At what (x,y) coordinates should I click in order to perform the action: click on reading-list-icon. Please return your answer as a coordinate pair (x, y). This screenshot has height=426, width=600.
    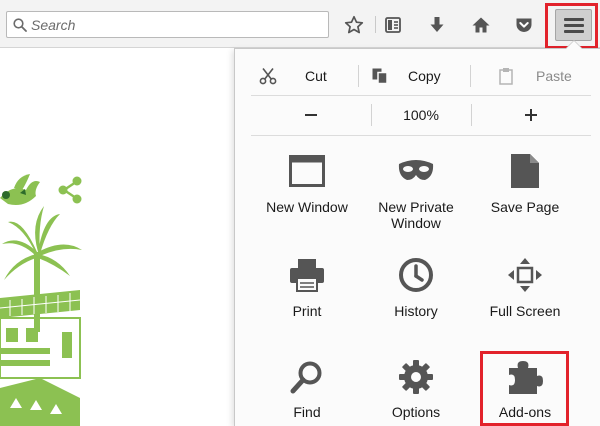
    Looking at the image, I should click on (393, 25).